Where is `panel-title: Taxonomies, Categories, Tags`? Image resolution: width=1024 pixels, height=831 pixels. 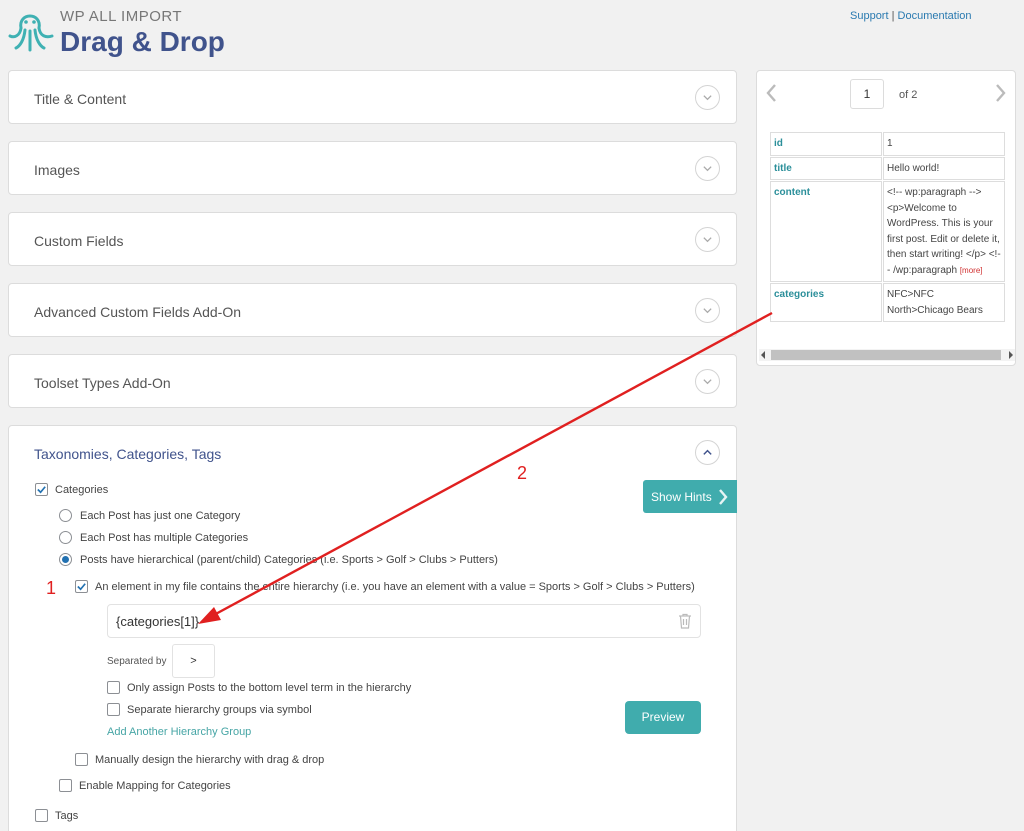 panel-title: Taxonomies, Categories, Tags is located at coordinates (127, 454).